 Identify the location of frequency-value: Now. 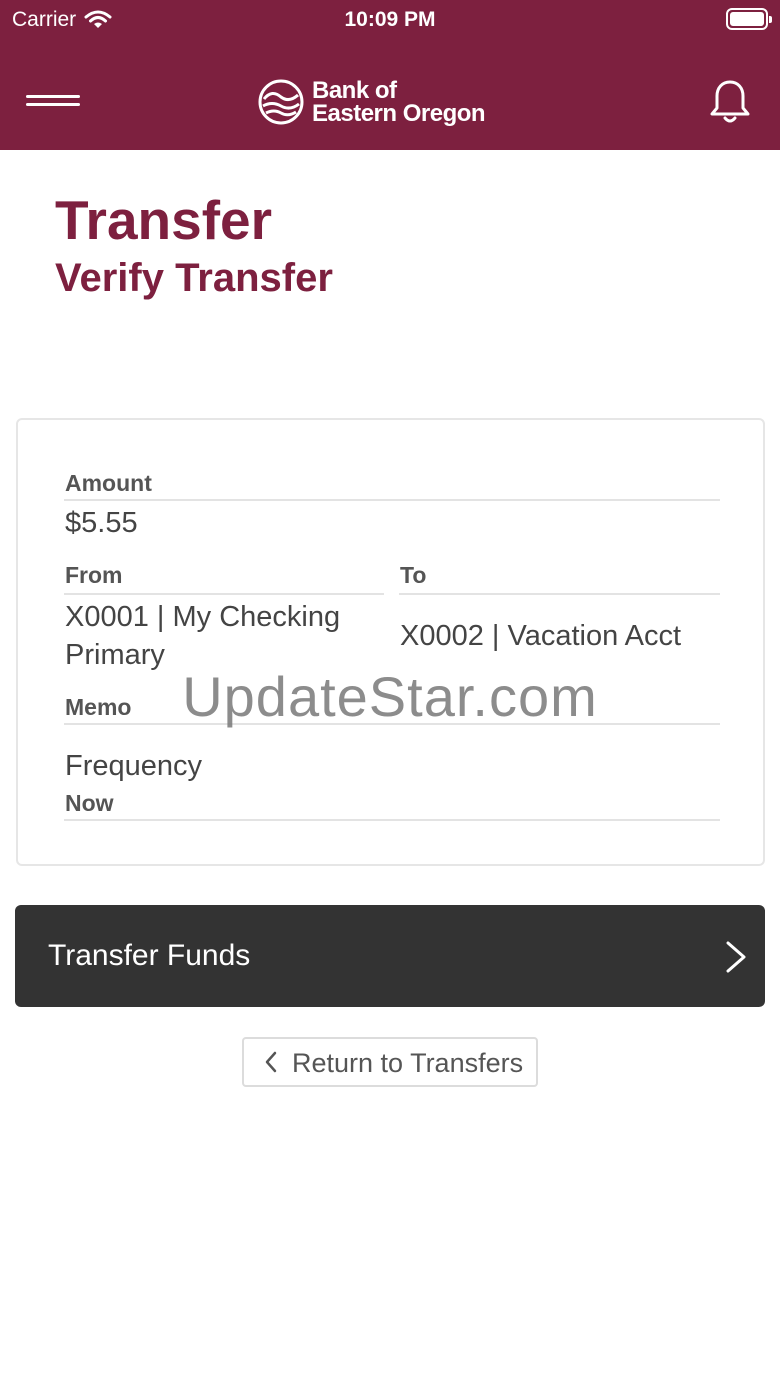
(89, 803).